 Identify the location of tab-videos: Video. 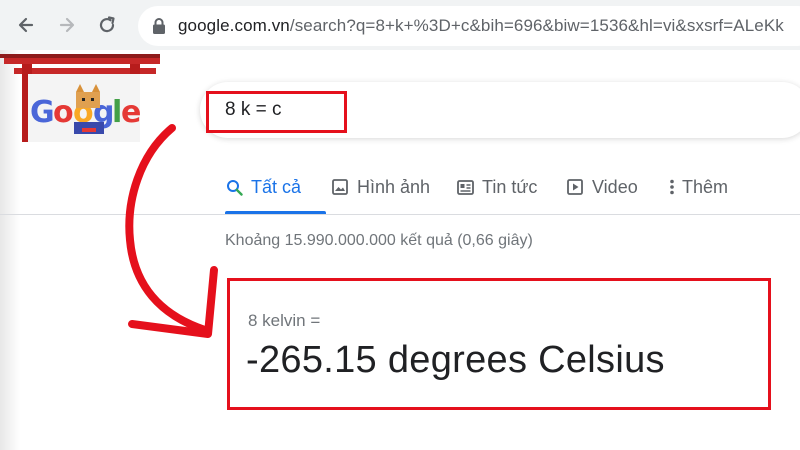
(602, 187).